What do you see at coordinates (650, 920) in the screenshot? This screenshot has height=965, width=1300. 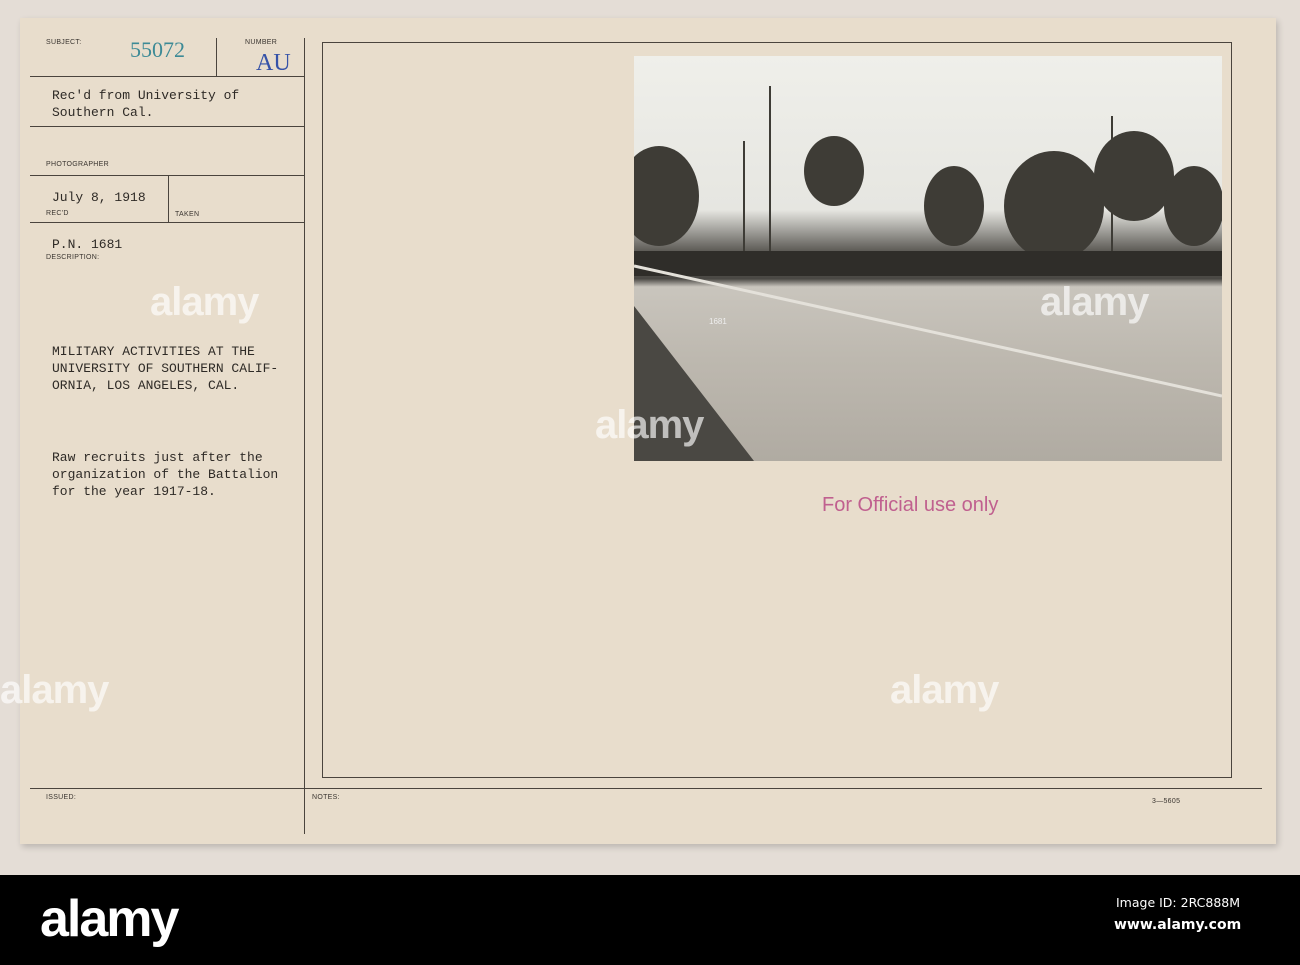 I see `stock-footer: alamy Image ID: 2RC888M www.alamy.com` at bounding box center [650, 920].